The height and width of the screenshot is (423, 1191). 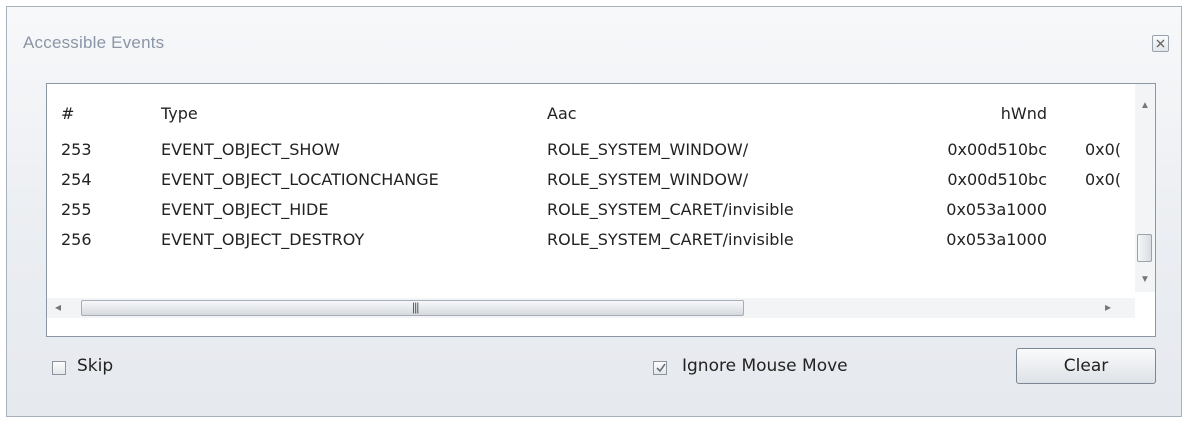 I want to click on cell-type: EVENT_OBJECT_LOCATIONCHANGE, so click(x=300, y=179).